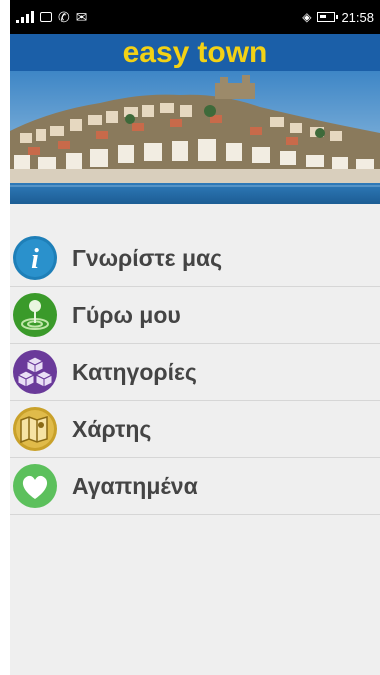 The height and width of the screenshot is (675, 380). Describe the element at coordinates (134, 371) in the screenshot. I see `menu-item-label: Κατηγορίες` at that location.